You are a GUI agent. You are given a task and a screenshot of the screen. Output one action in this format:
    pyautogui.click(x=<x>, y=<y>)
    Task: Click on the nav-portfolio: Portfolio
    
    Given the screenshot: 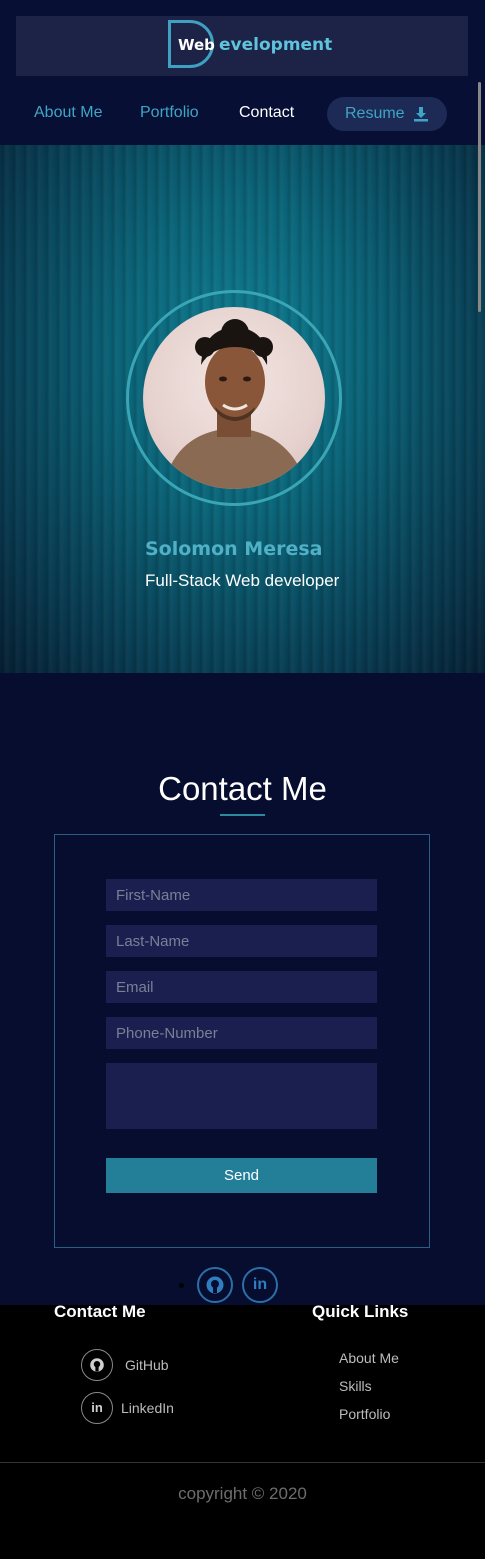 What is the action you would take?
    pyautogui.click(x=169, y=113)
    